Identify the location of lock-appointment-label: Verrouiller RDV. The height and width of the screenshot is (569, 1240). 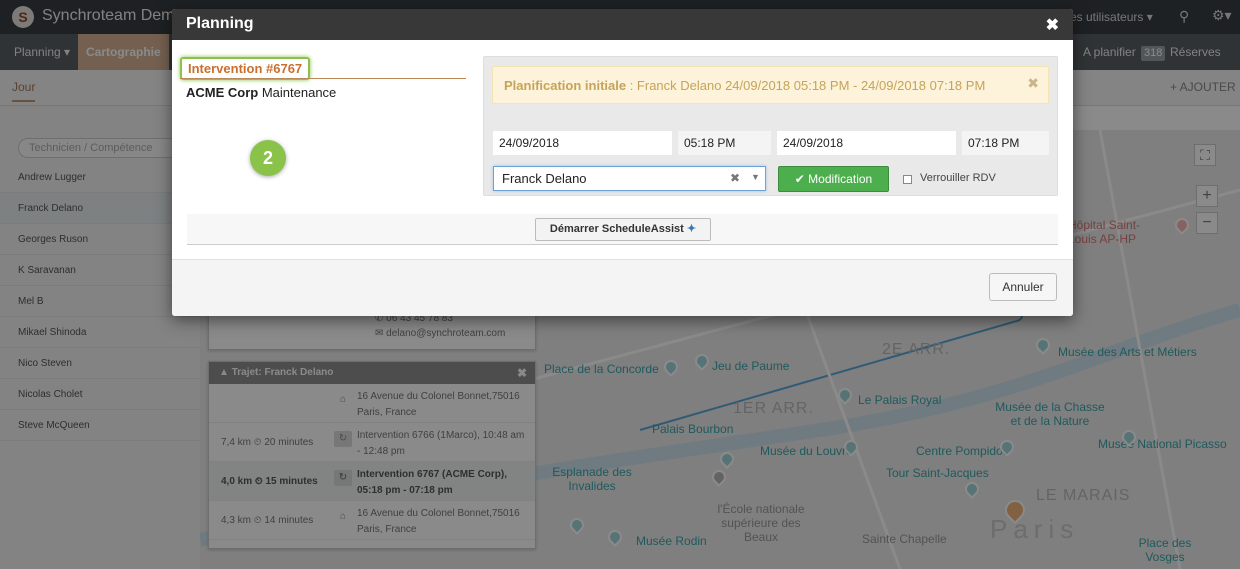
(958, 178).